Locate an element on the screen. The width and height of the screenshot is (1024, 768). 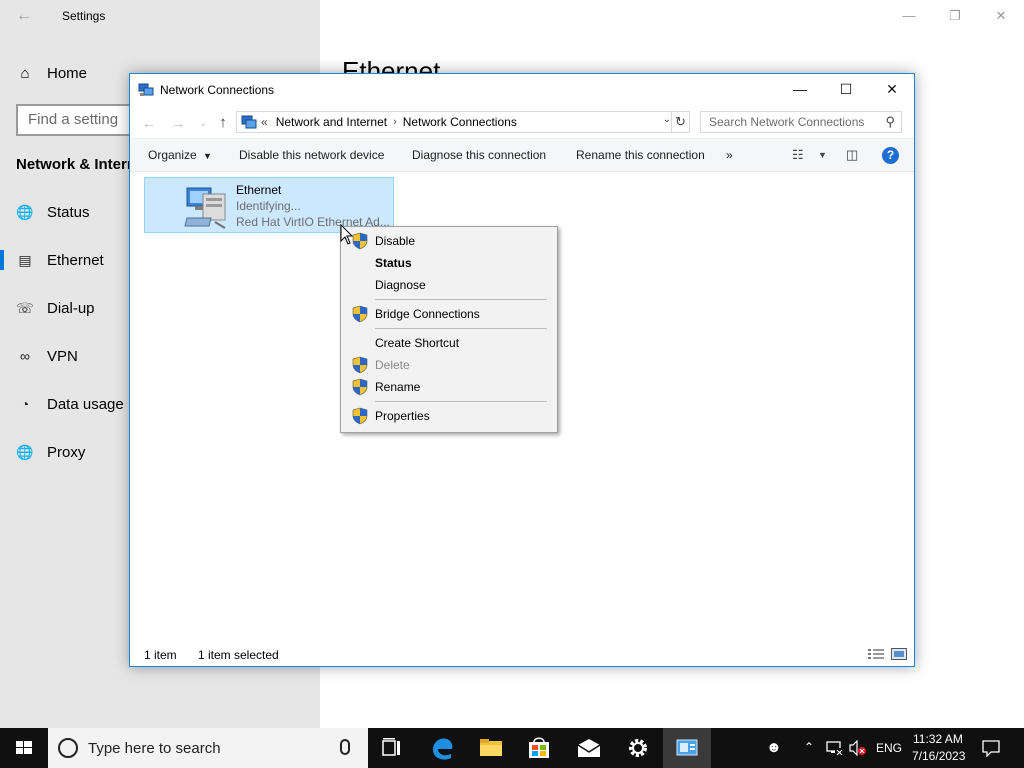
menu-item-label: Diagnose is located at coordinates (400, 285).